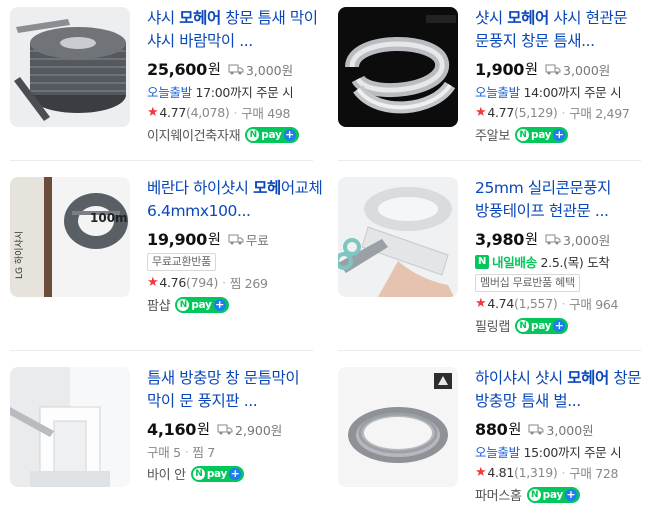 Image resolution: width=651 pixels, height=519 pixels. I want to click on price: 1,900, so click(500, 69).